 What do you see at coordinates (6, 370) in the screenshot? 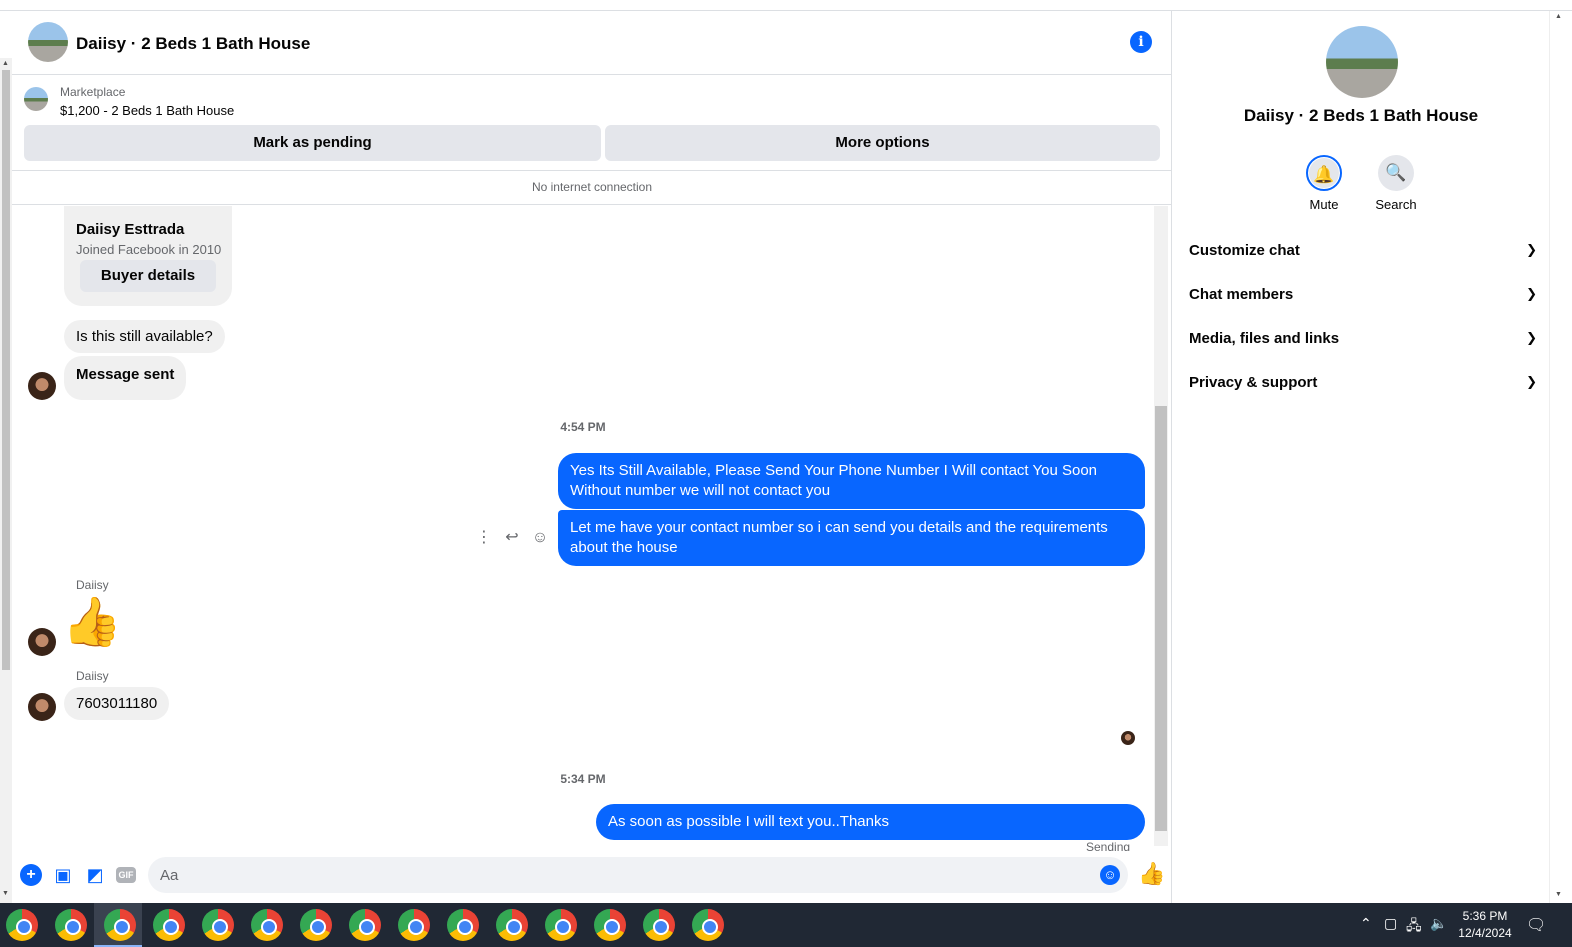
I see `page-scrollbar-thumb` at bounding box center [6, 370].